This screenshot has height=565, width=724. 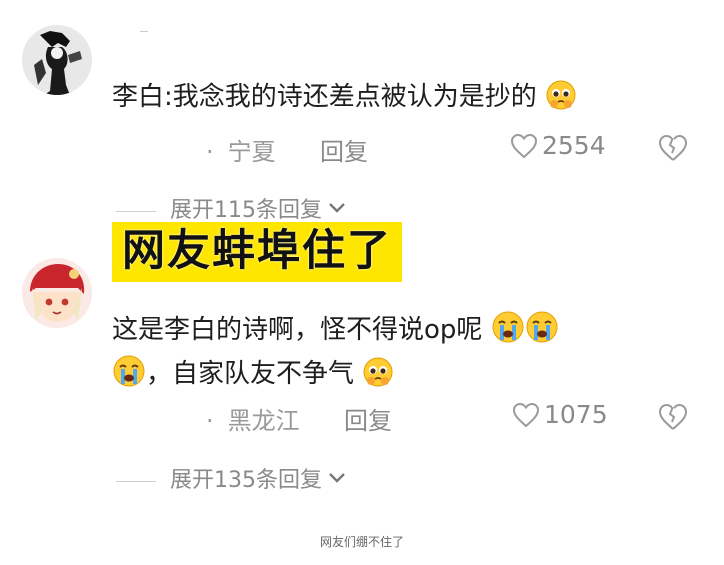 I want to click on expand-replies: 展开135条回复, so click(x=231, y=478).